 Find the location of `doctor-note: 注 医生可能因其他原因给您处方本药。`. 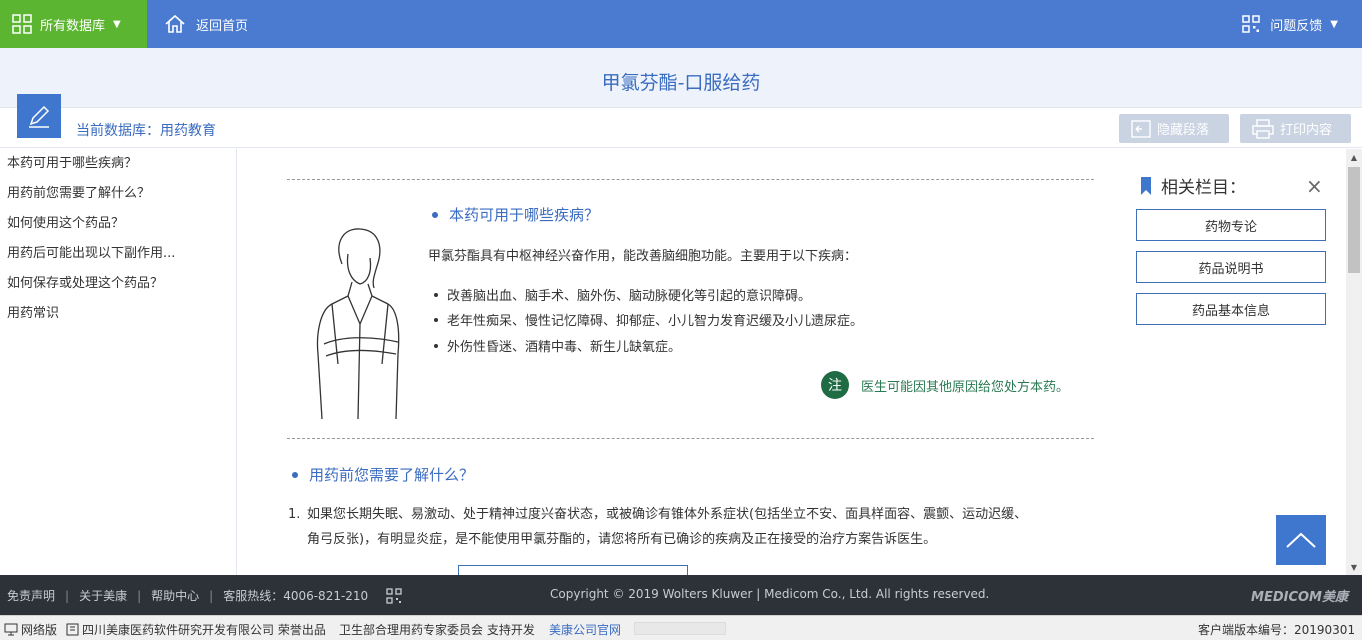

doctor-note: 注 医生可能因其他原因给您处方本药。 is located at coordinates (945, 385).